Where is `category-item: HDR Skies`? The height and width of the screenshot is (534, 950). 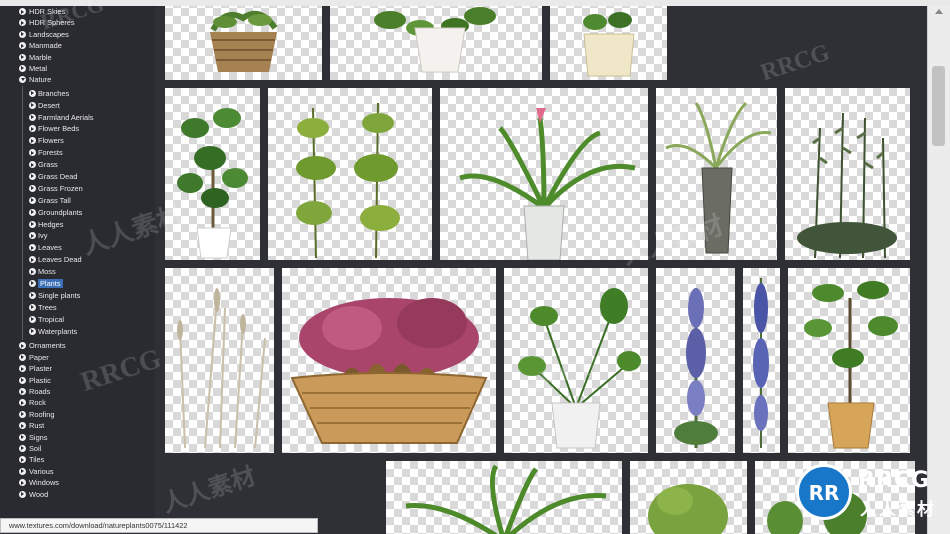 category-item: HDR Skies is located at coordinates (77, 11).